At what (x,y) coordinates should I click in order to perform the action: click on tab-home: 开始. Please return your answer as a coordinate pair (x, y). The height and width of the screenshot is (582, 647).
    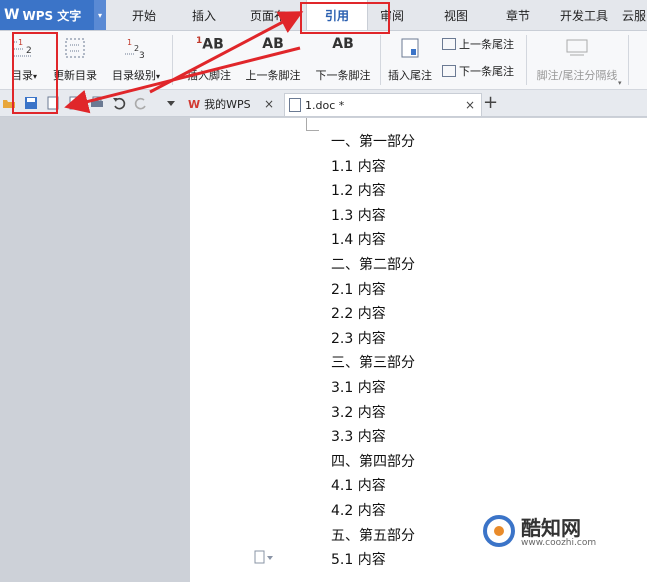
    Looking at the image, I should click on (144, 15).